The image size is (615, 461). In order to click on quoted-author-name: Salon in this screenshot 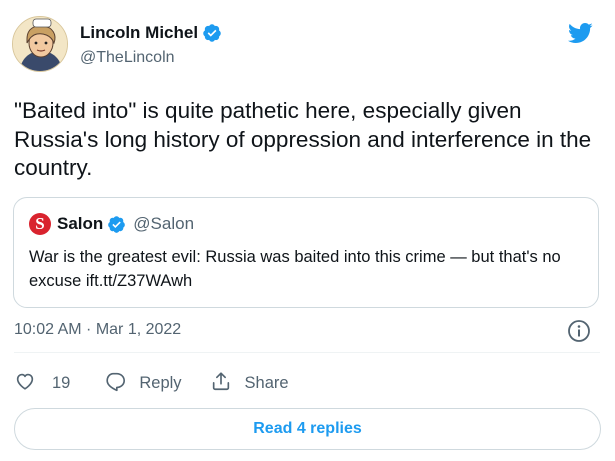, I will do `click(80, 223)`.